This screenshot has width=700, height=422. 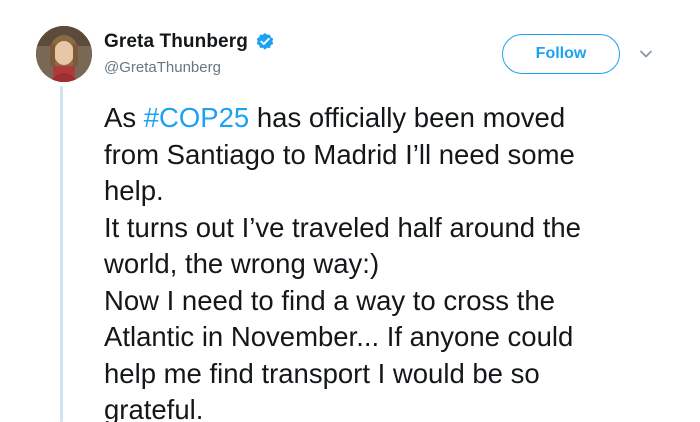 I want to click on tweet-line: help., so click(x=134, y=190).